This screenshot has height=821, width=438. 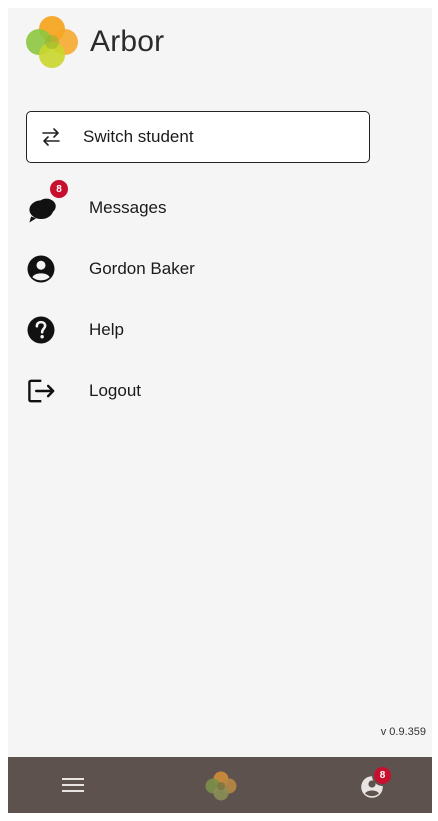 I want to click on menu-item-profile: Gordon Baker, so click(x=110, y=269).